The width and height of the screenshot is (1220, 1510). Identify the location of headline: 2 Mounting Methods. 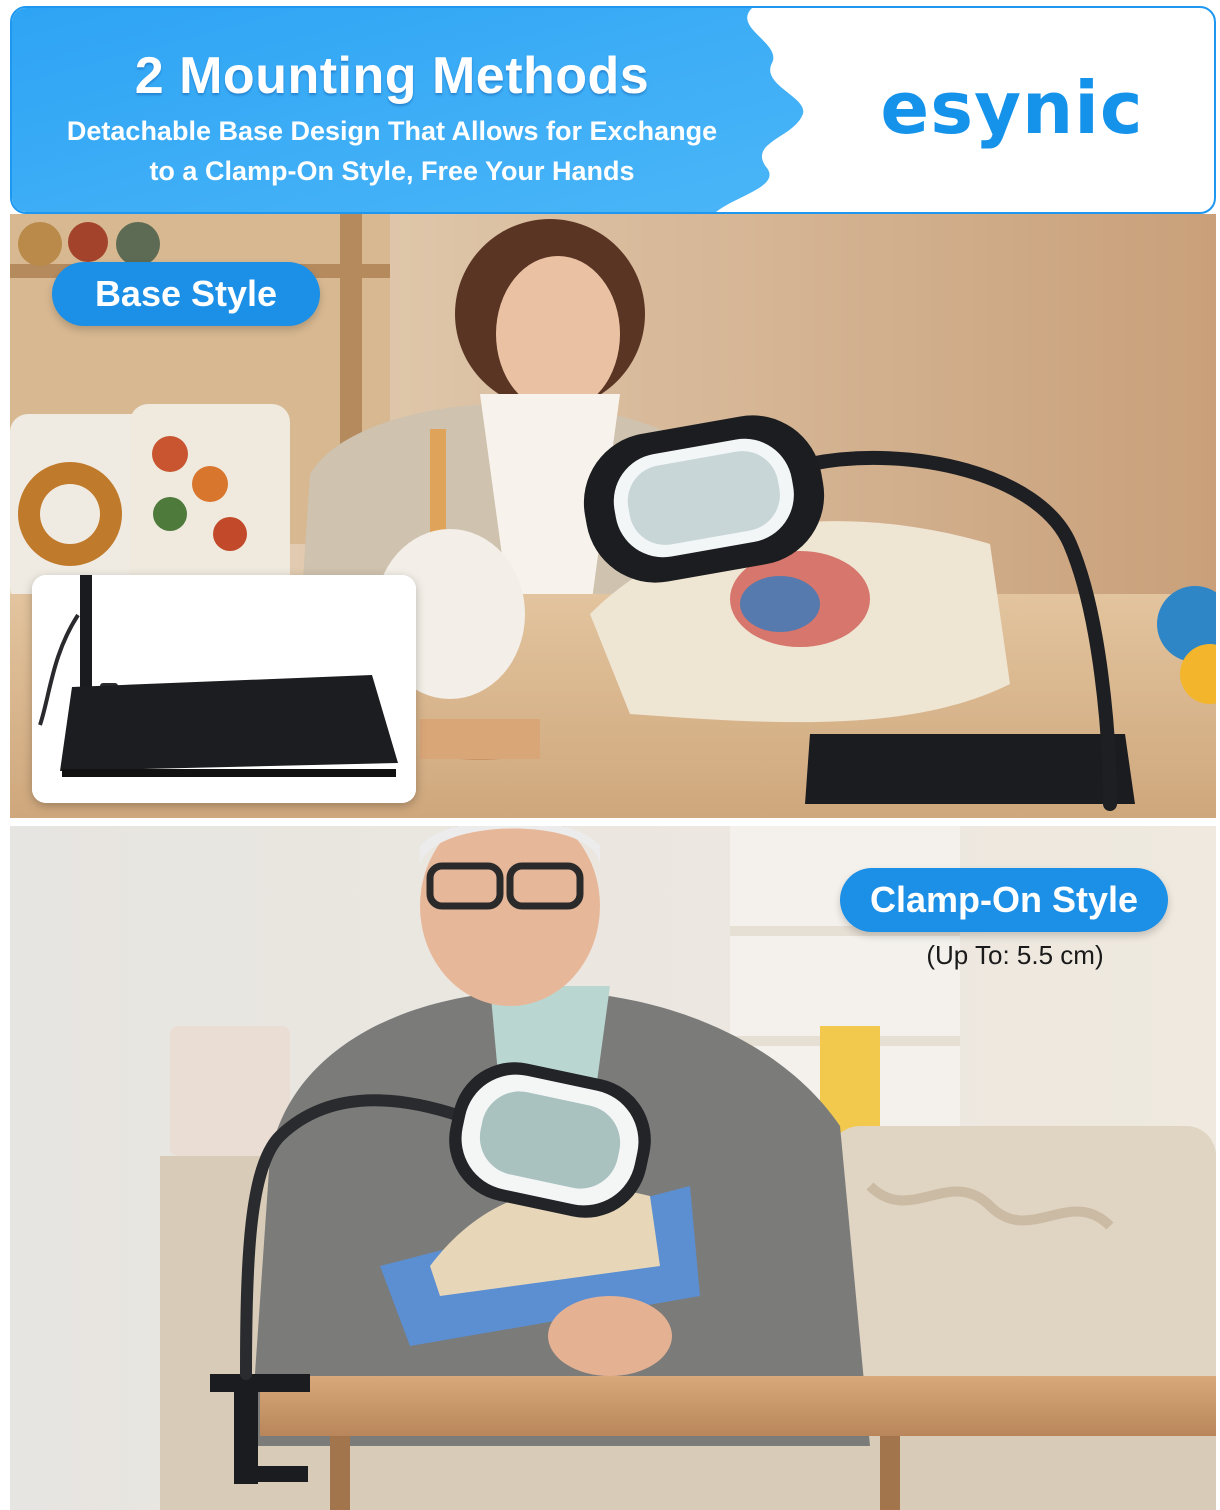
(392, 76).